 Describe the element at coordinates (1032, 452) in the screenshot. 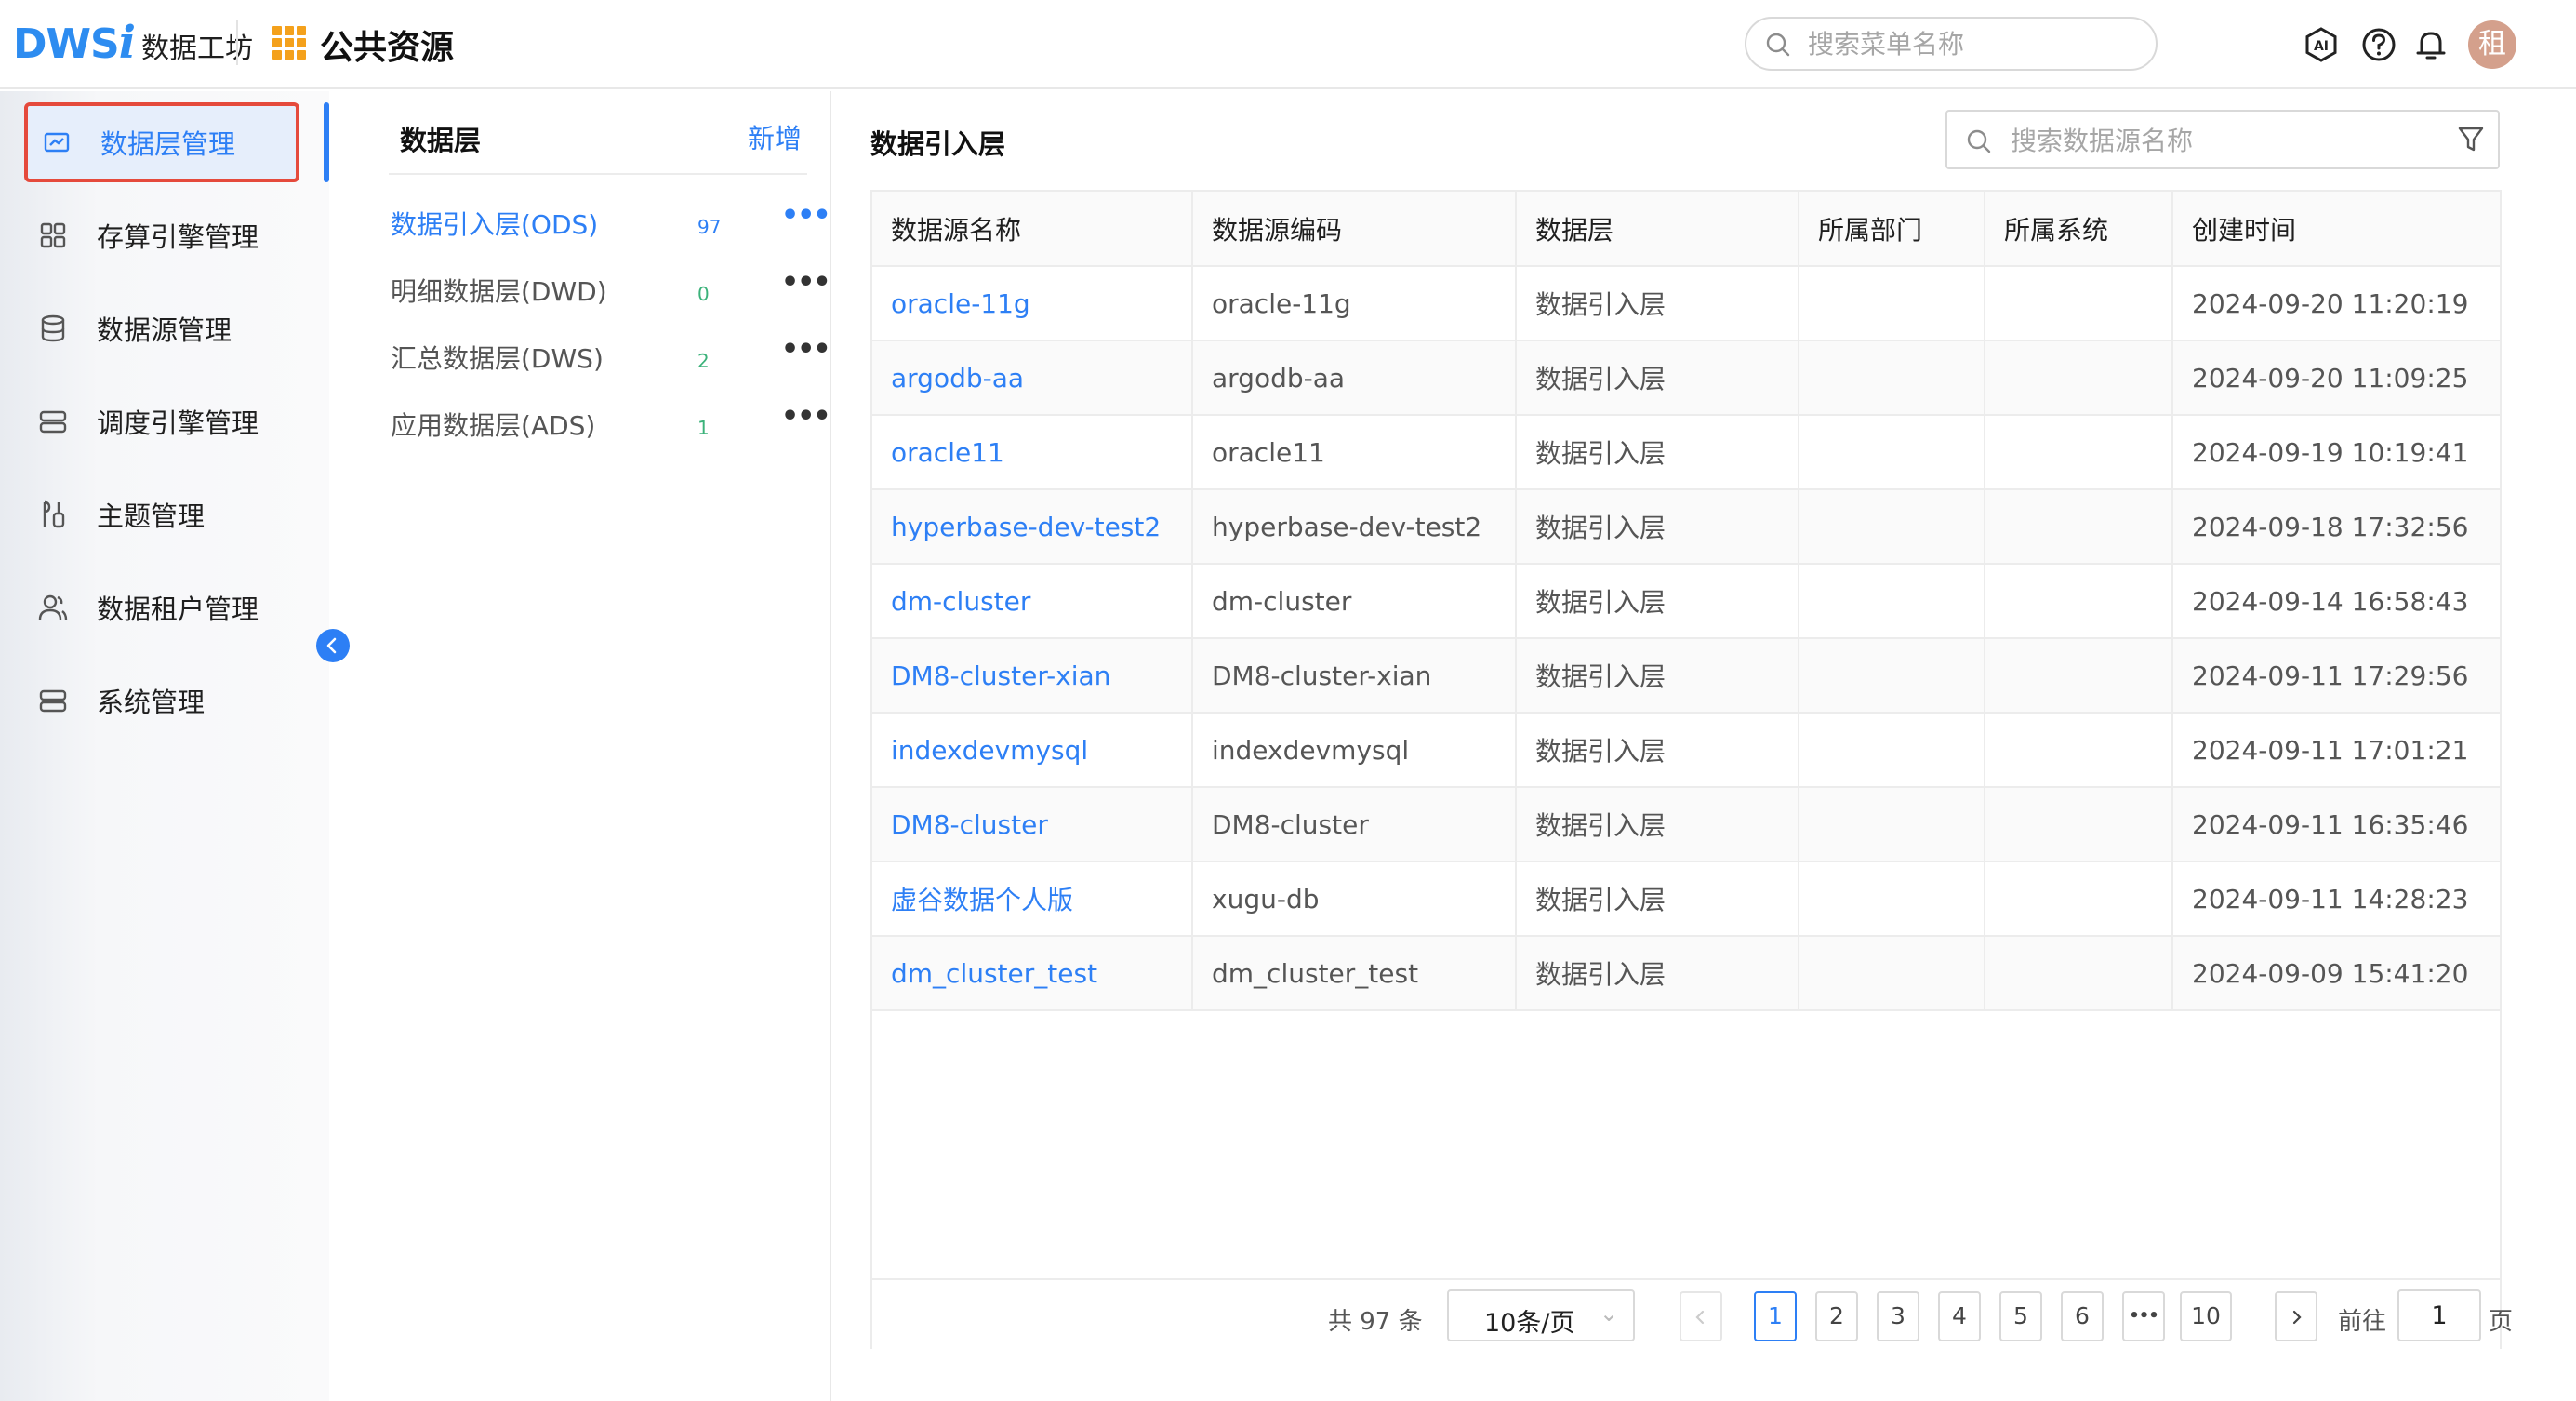

I see `datasource-name-link: oracle11` at that location.